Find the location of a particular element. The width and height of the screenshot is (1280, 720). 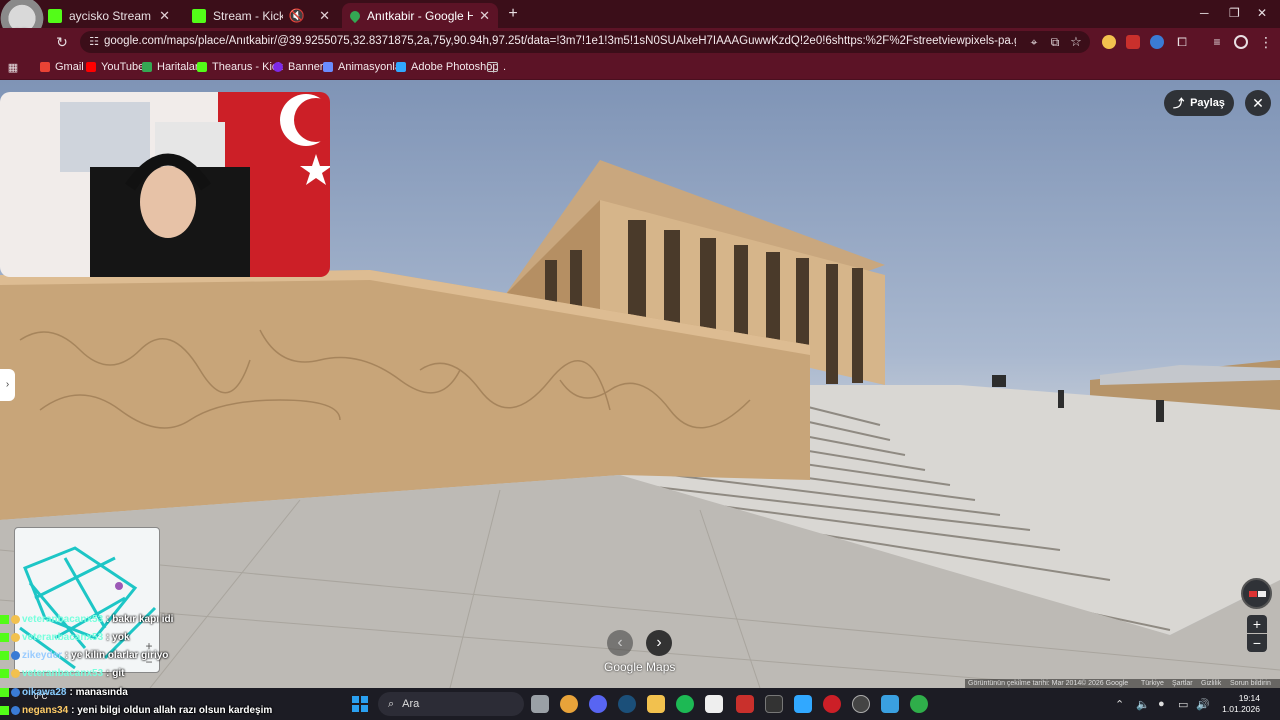

site-info-icon: ☷ is located at coordinates (94, 42).